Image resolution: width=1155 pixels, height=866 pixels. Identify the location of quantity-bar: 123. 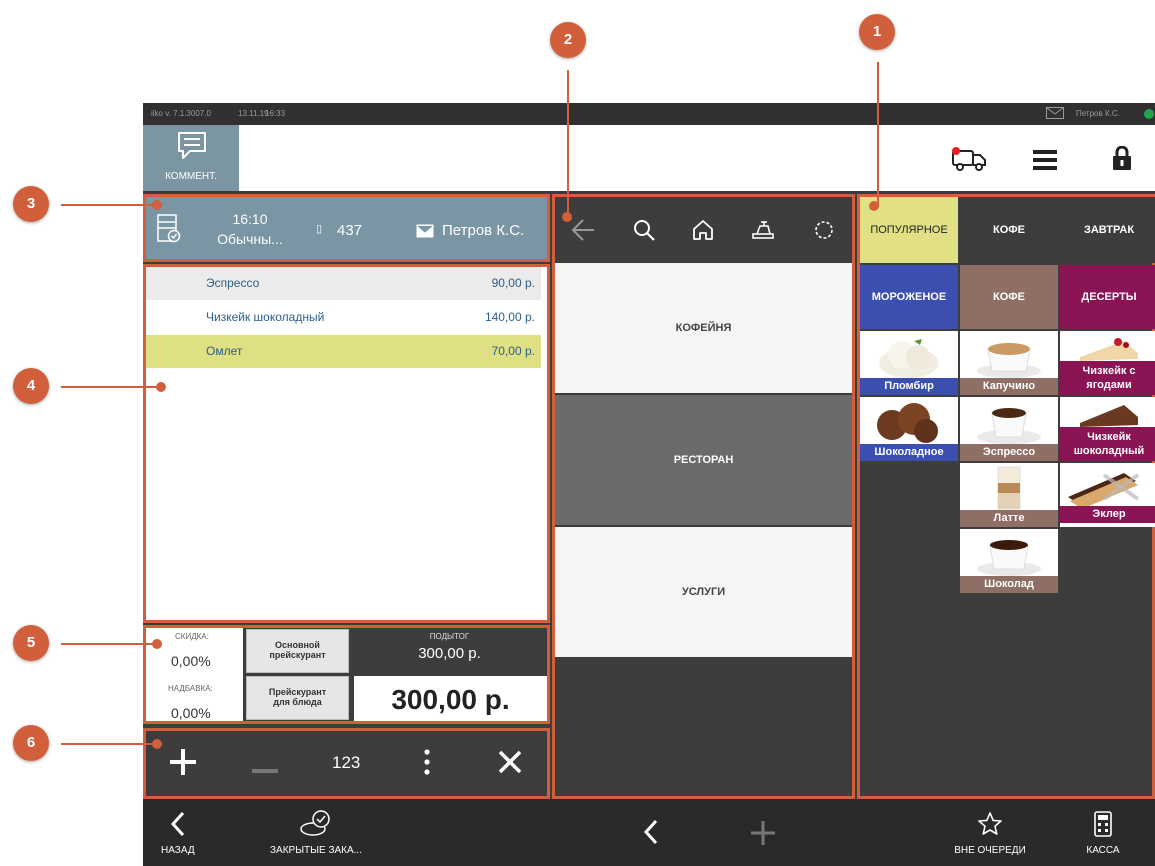
(346, 763).